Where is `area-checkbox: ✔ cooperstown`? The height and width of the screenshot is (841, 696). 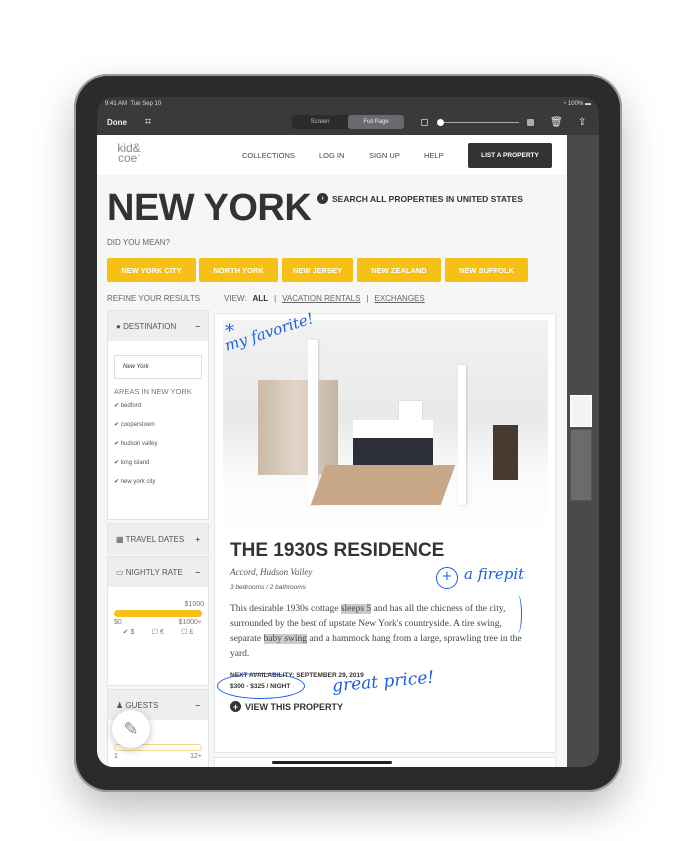
area-checkbox: ✔ cooperstown is located at coordinates (161, 424).